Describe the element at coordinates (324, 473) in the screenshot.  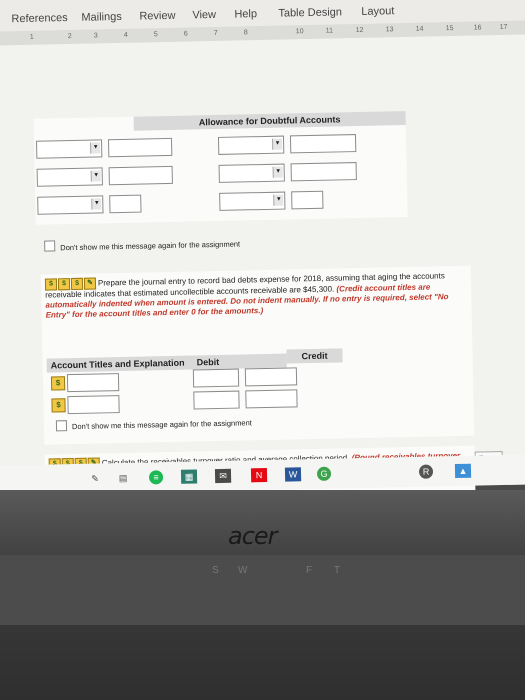
I see `chrome-icon: G` at that location.